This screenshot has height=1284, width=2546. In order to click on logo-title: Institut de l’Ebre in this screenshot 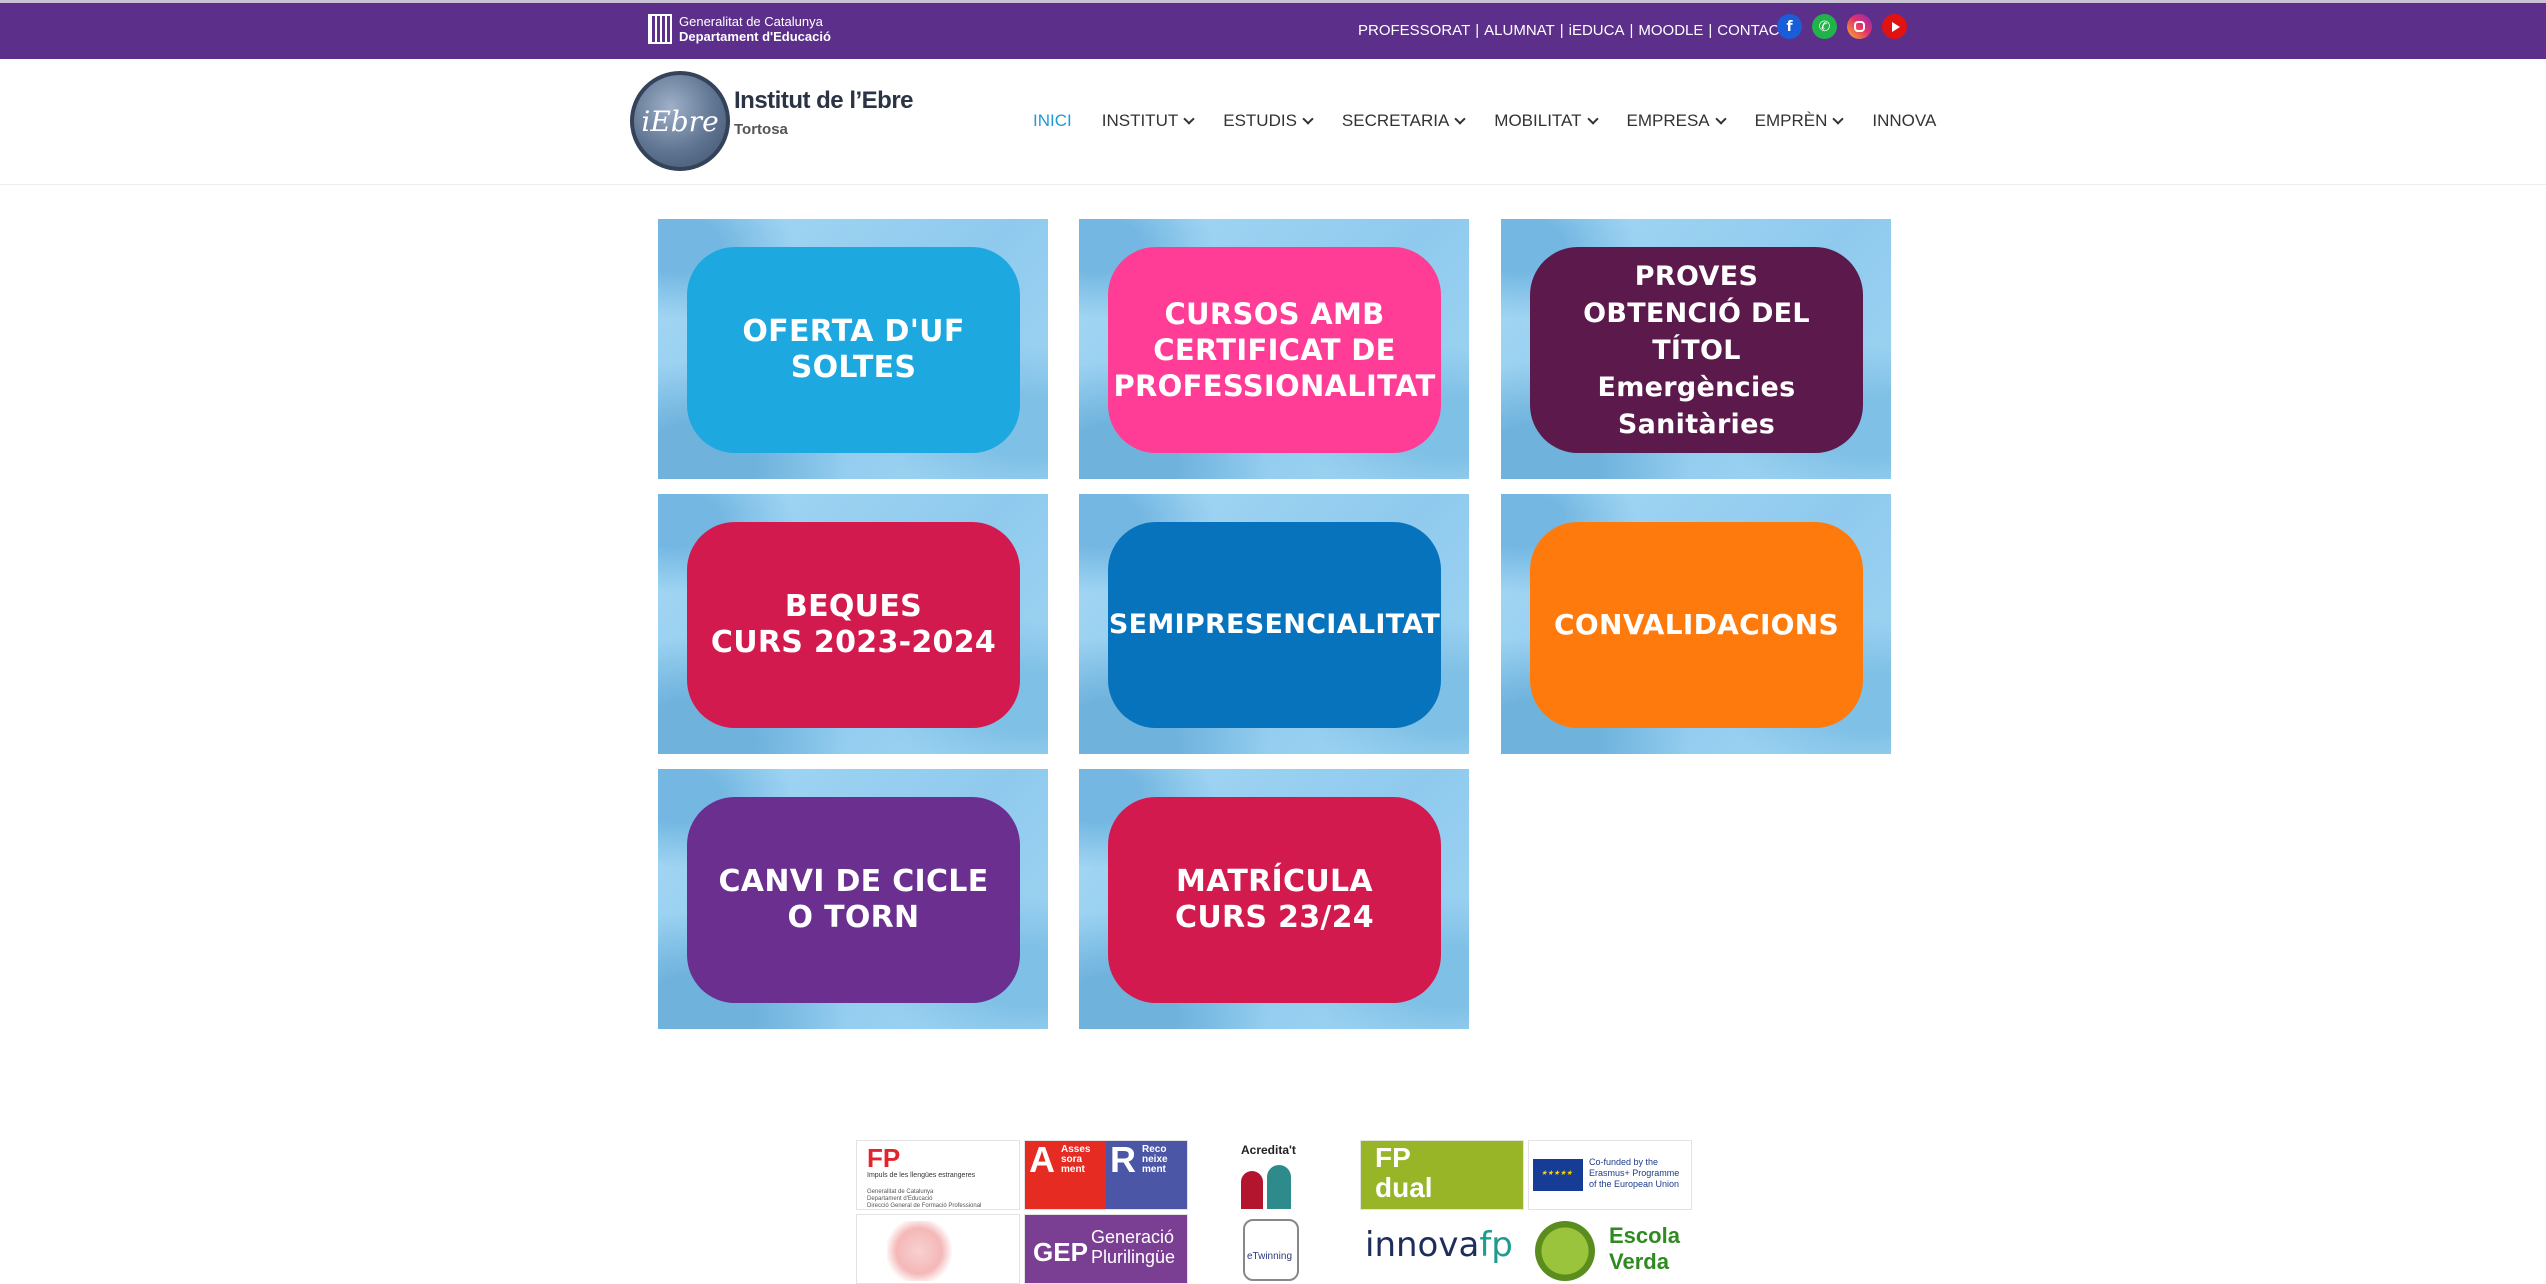, I will do `click(824, 100)`.